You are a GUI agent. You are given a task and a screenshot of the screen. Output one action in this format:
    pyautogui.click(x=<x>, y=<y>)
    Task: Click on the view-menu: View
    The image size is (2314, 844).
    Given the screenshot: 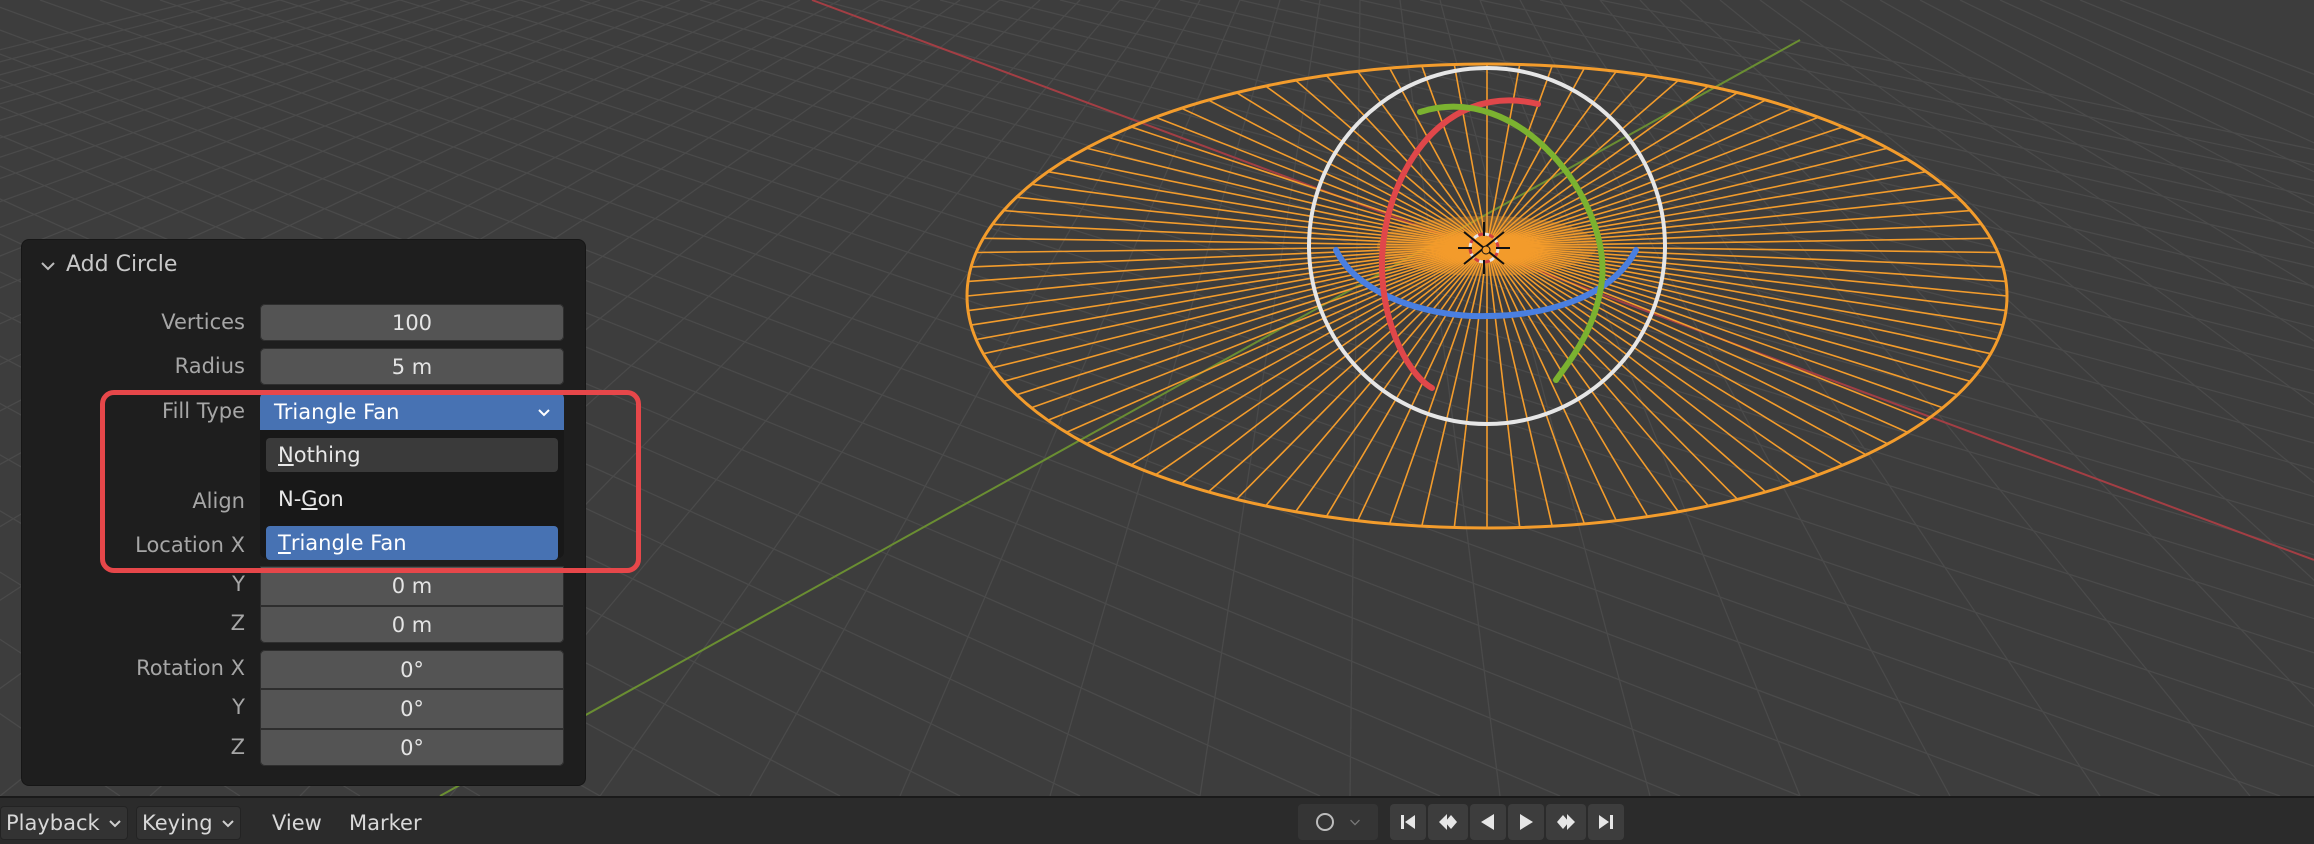 What is the action you would take?
    pyautogui.click(x=297, y=823)
    